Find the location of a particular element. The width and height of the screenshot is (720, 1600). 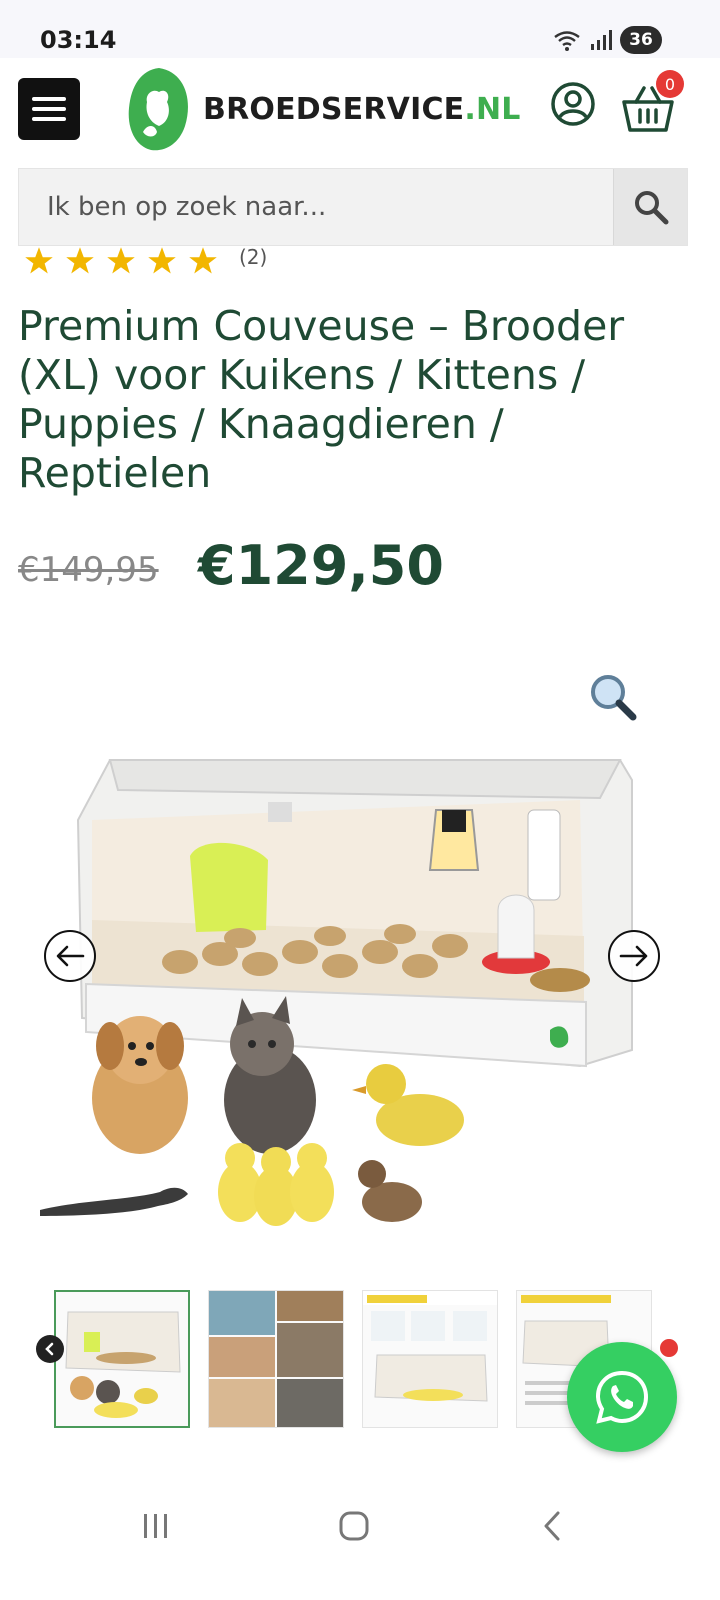

search-bar is located at coordinates (353, 207).